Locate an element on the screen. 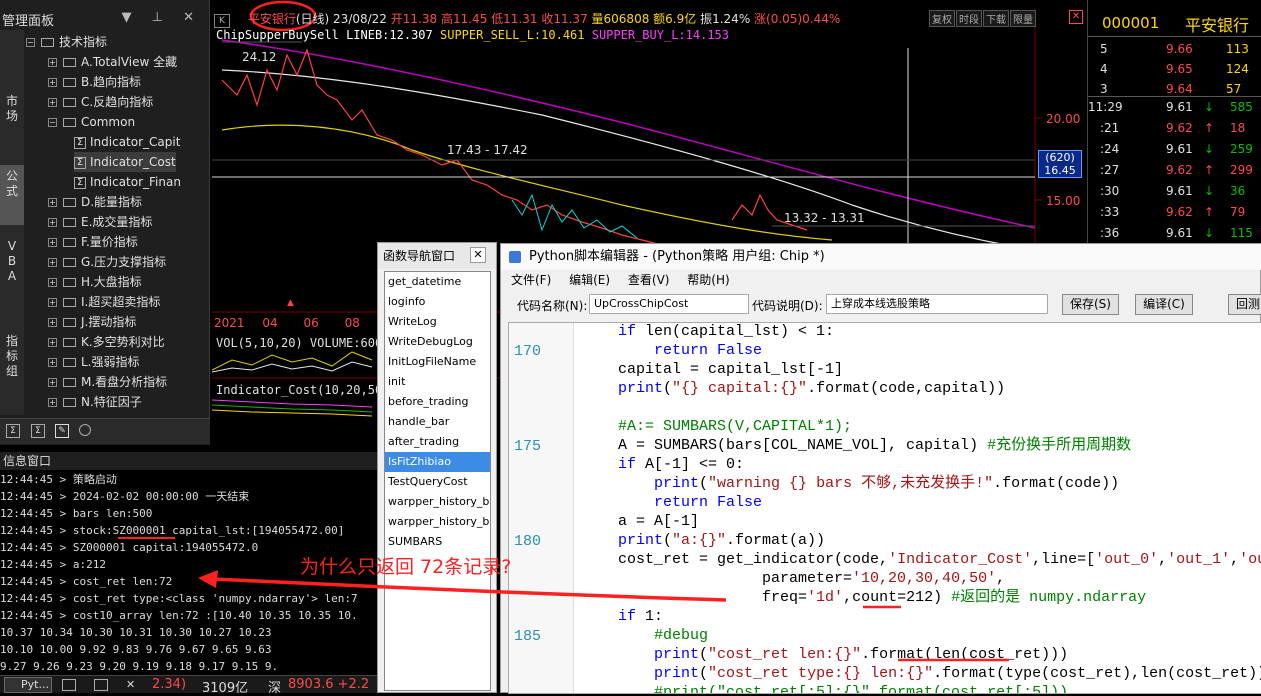 This screenshot has height=696, width=1261. tree-folder-item: + G.压力支撑指标 is located at coordinates (107, 262).